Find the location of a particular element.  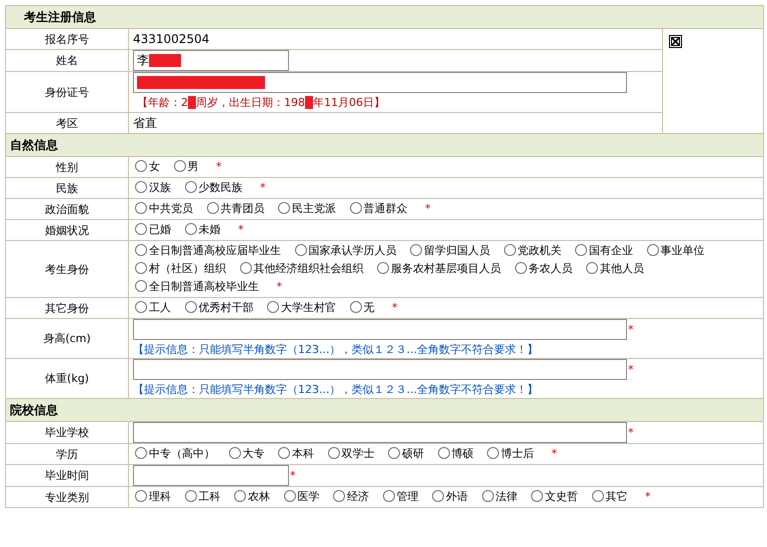

section-header: 院校信息 is located at coordinates (385, 410).